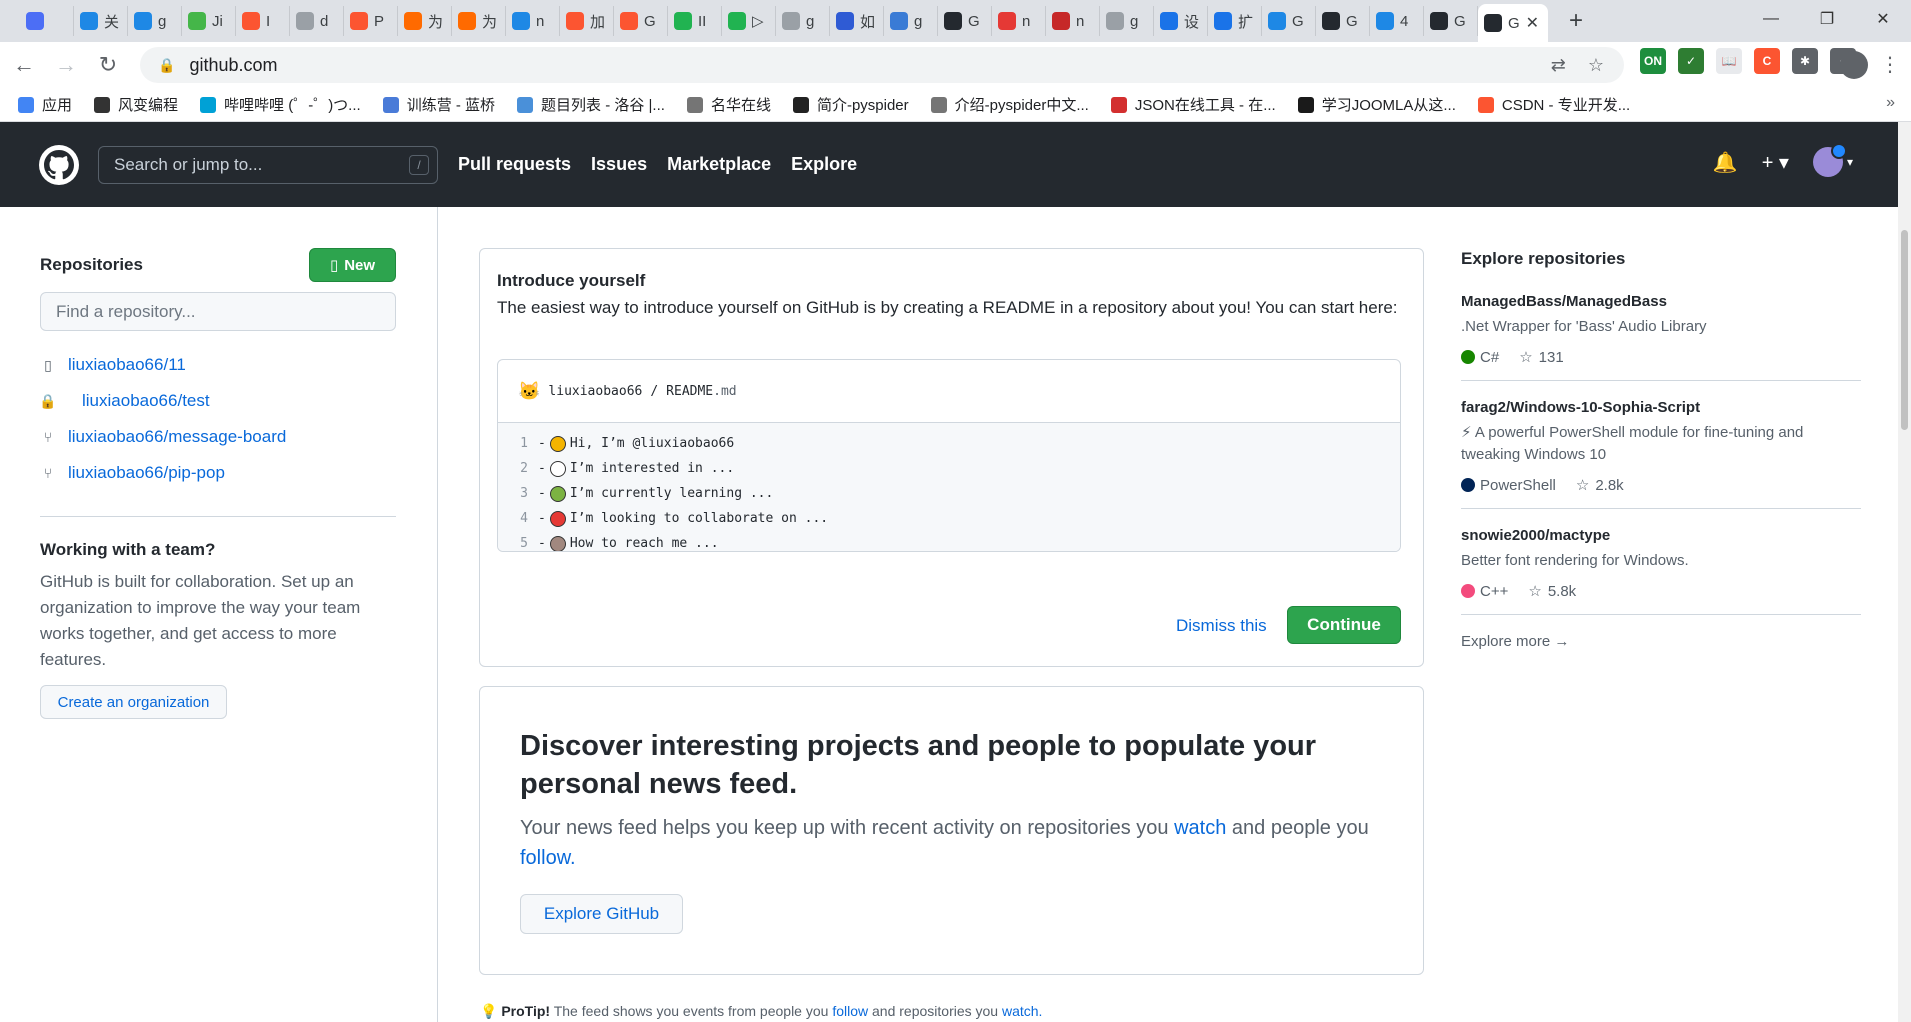 The image size is (1911, 1022). I want to click on translate-icon: ⇄, so click(1558, 65).